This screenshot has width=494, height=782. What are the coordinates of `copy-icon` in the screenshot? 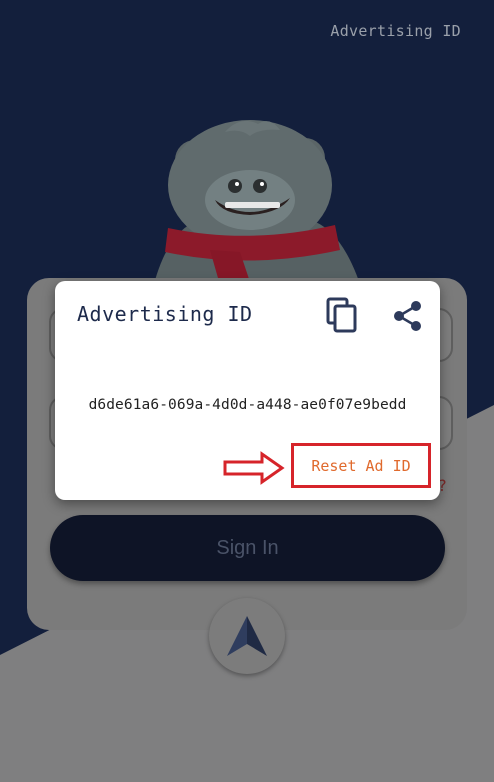 It's located at (342, 315).